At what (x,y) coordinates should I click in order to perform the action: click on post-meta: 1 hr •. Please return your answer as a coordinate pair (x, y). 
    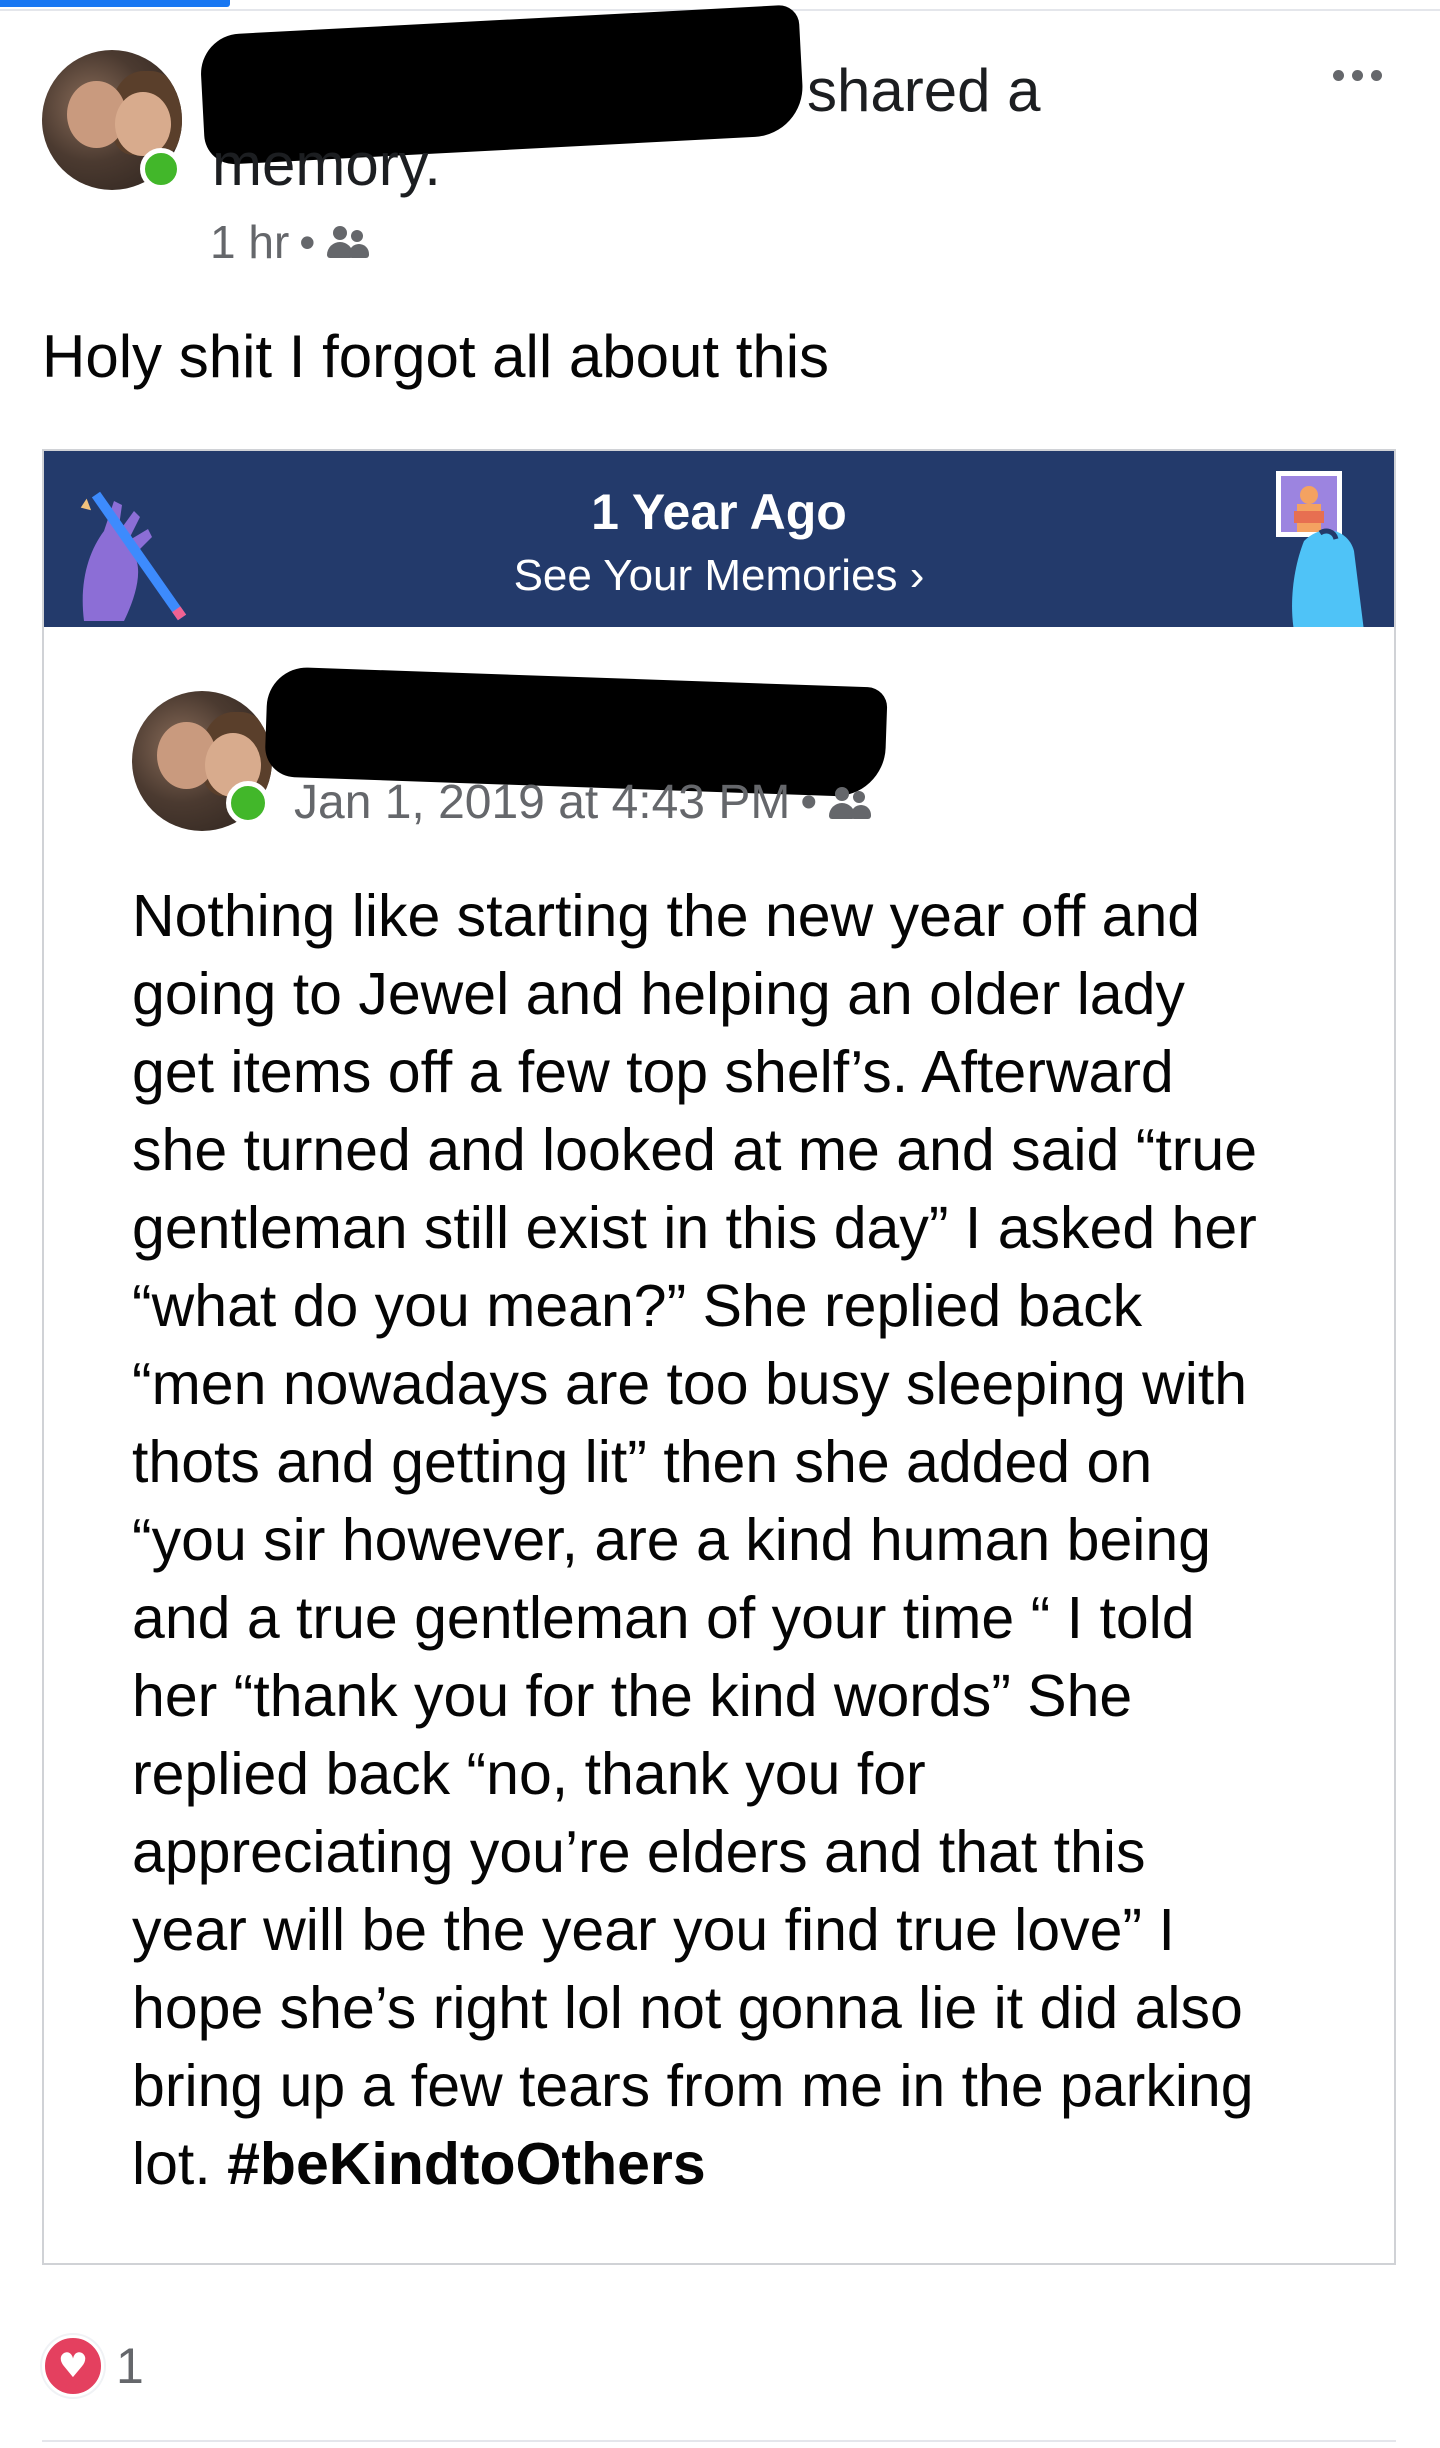
    Looking at the image, I should click on (290, 242).